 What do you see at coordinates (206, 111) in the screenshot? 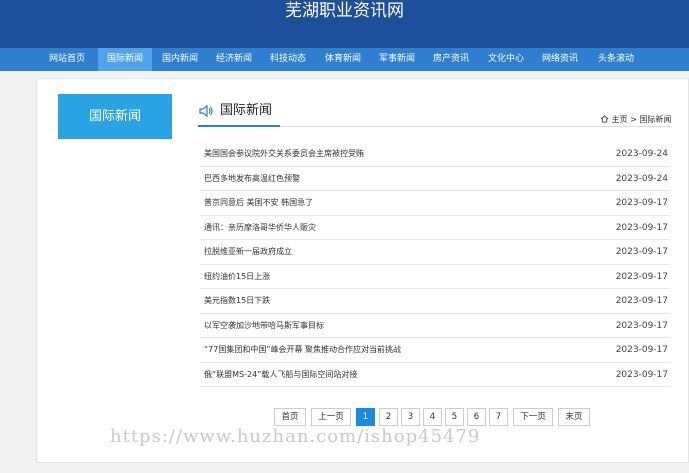
I see `speaker-icon` at bounding box center [206, 111].